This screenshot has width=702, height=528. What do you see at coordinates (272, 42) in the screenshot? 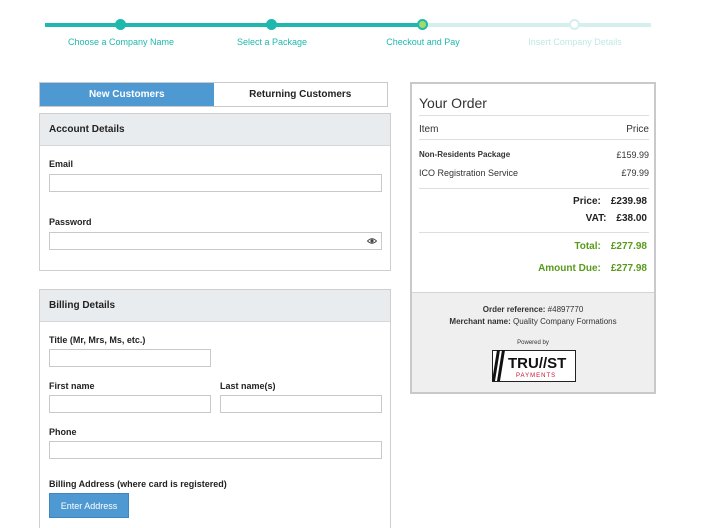
I see `step-label-2: Select a Package` at bounding box center [272, 42].